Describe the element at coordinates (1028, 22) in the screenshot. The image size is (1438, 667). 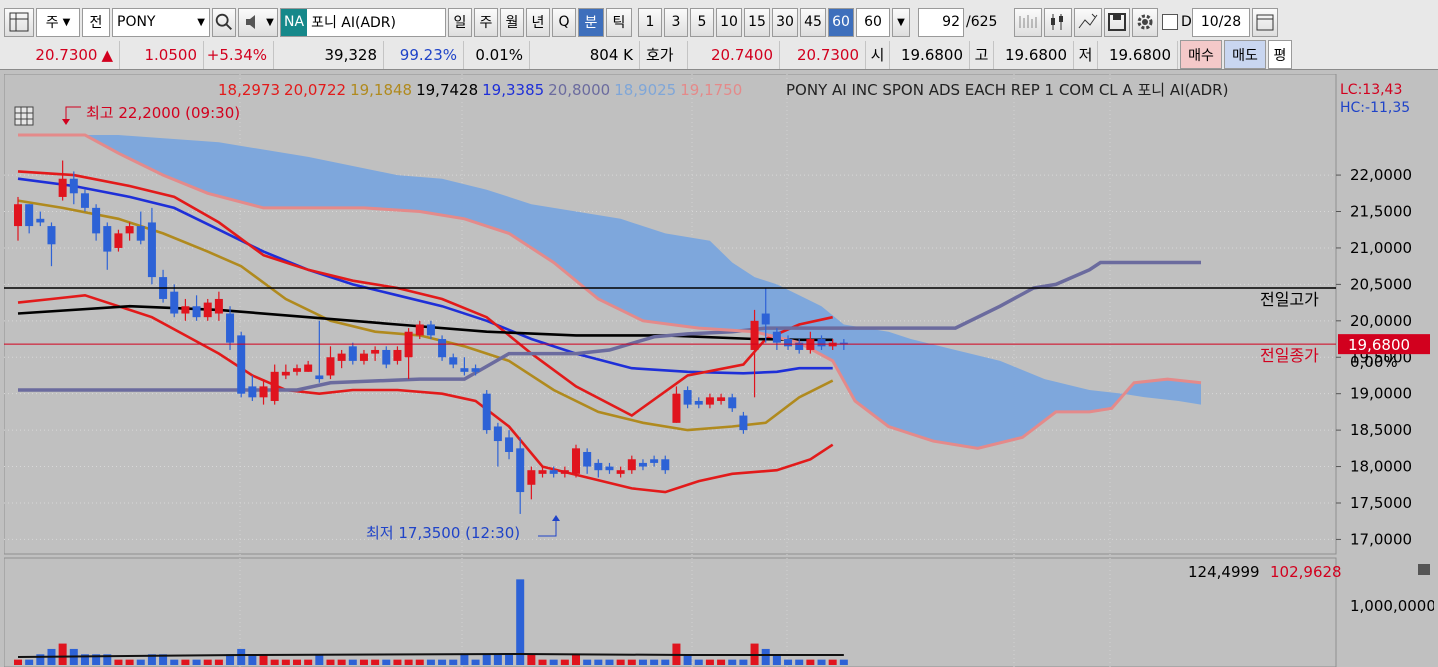
I see `pattern-icon` at that location.